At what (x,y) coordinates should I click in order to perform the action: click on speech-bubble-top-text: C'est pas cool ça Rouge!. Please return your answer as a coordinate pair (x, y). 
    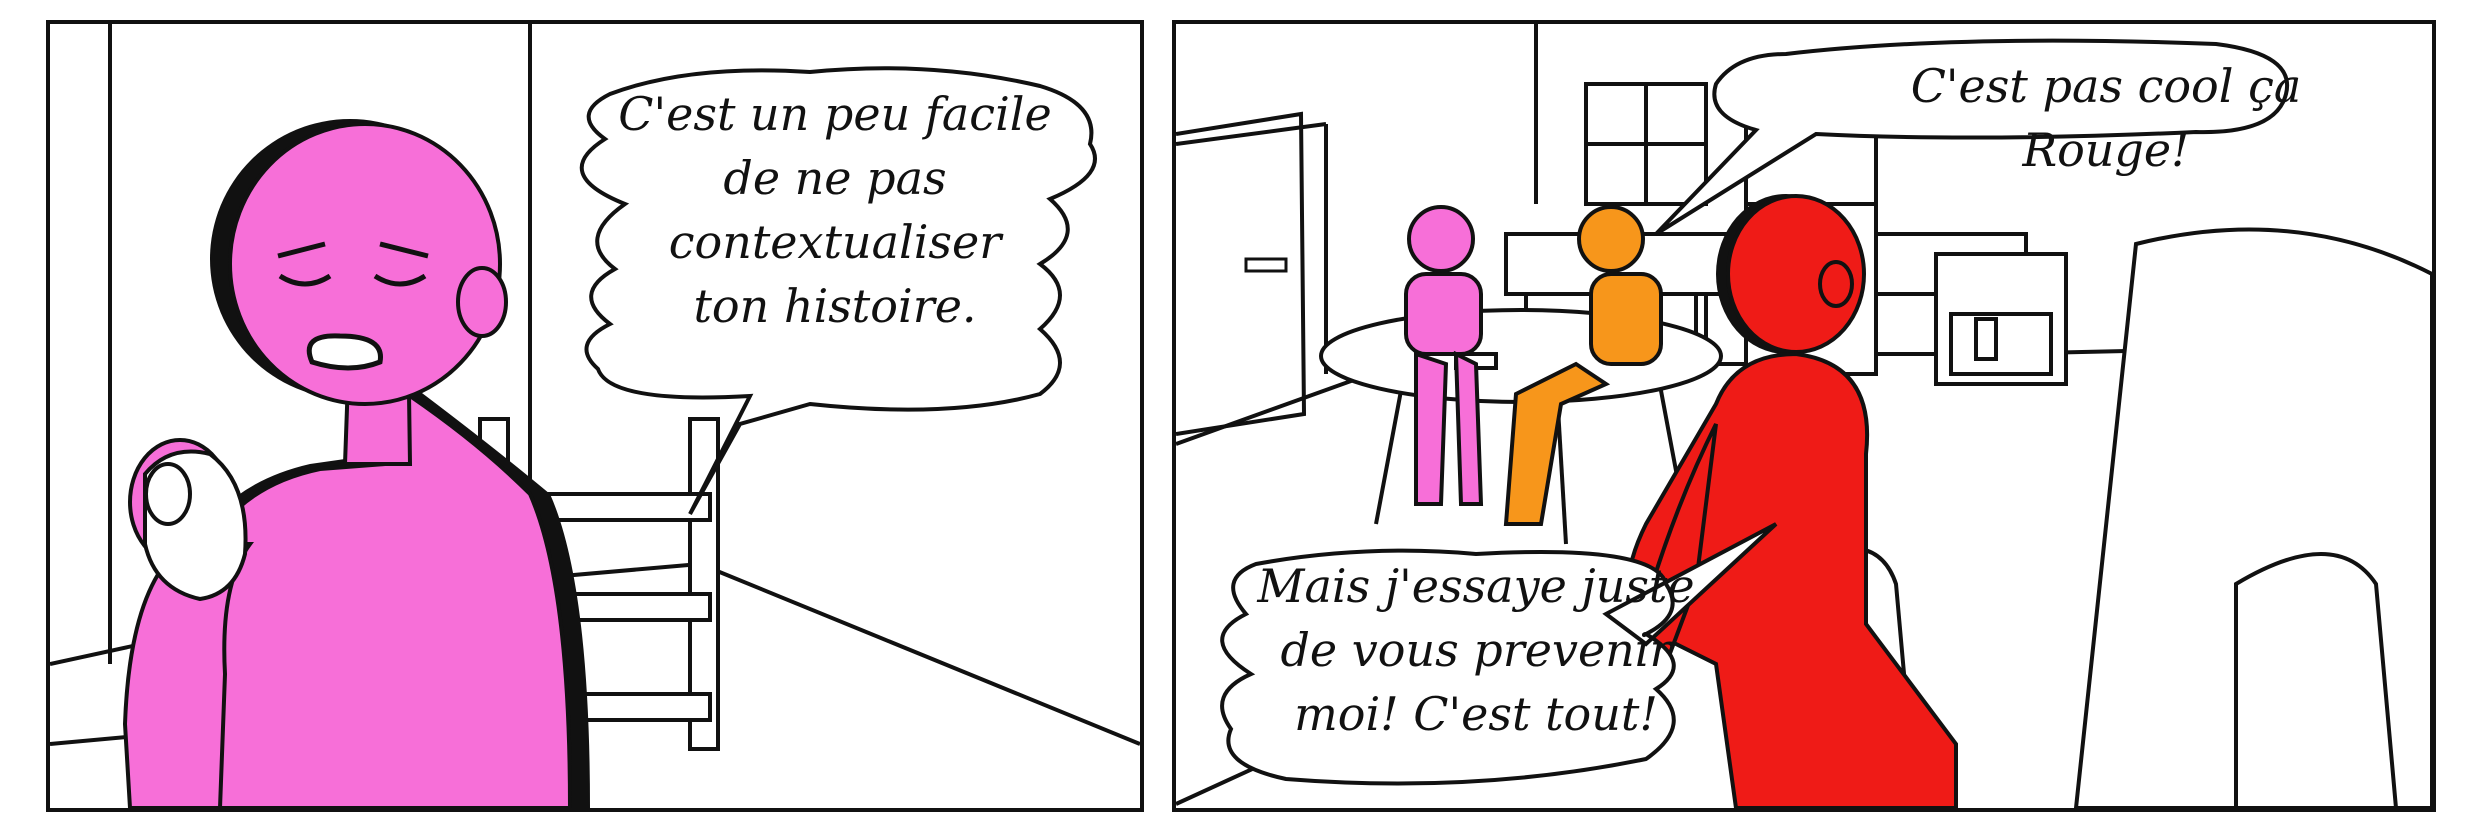
    Looking at the image, I should click on (2106, 118).